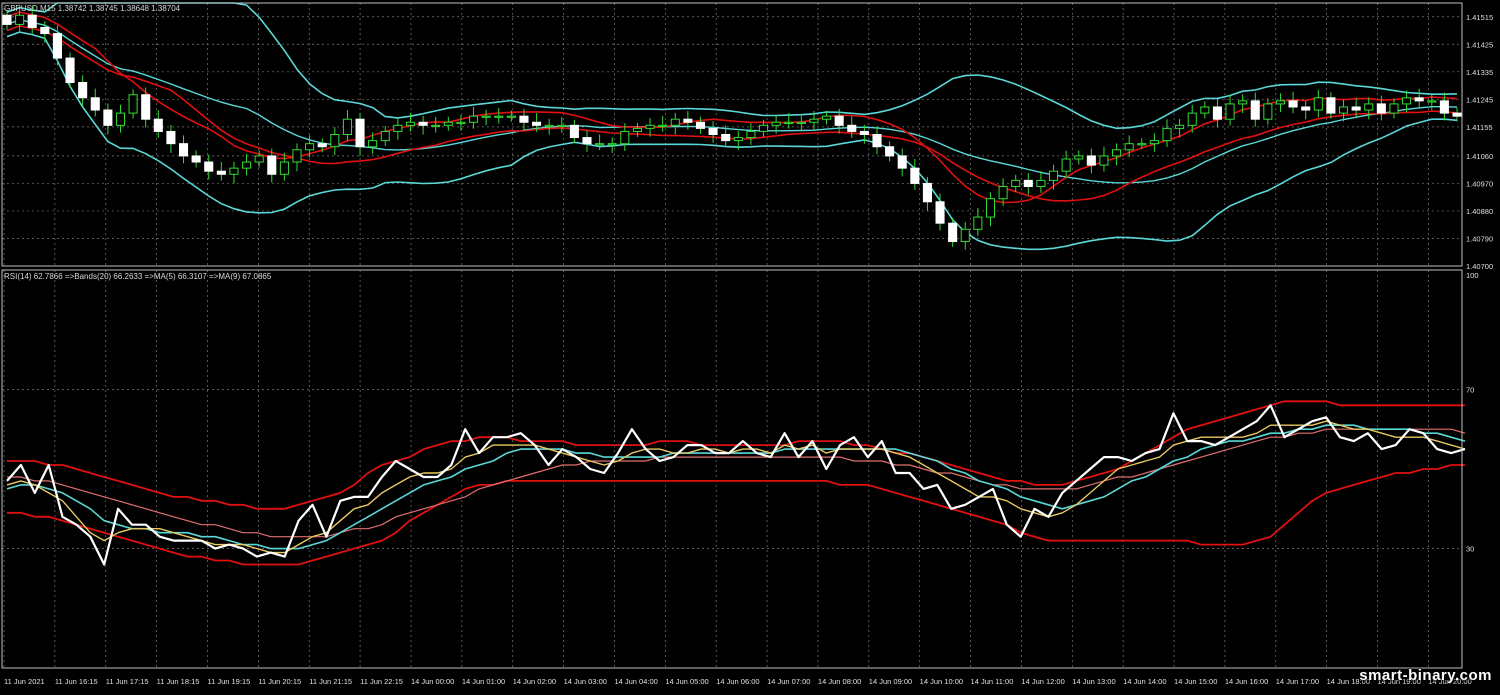 Image resolution: width=1500 pixels, height=695 pixels. Describe the element at coordinates (788, 681) in the screenshot. I see `time-tick-label: 14 Jun 07:00` at that location.